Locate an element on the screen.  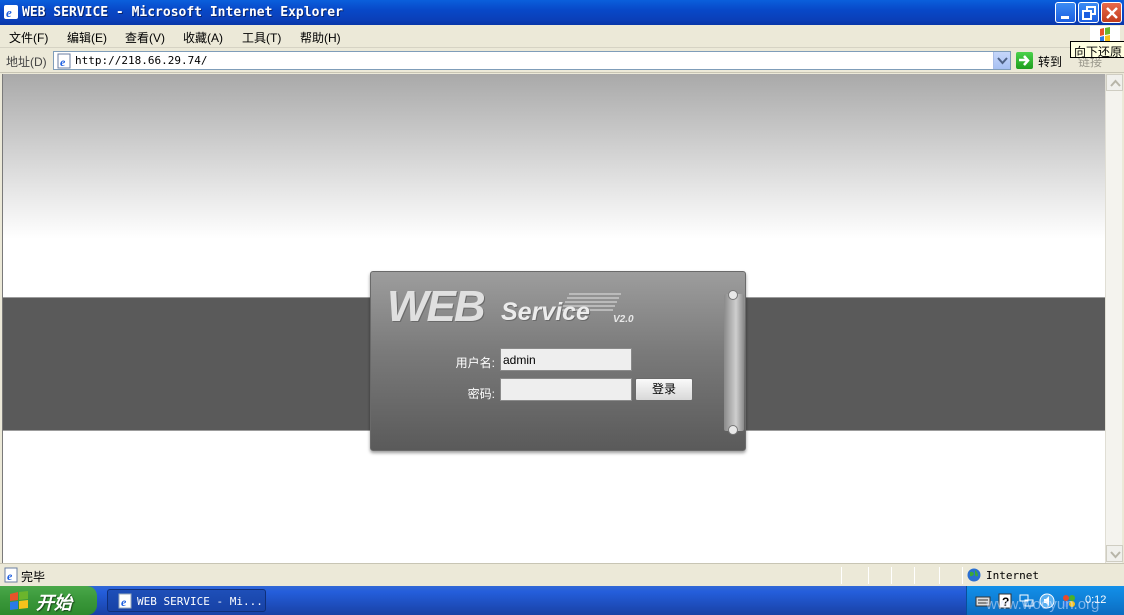
logo-web: WEB is located at coordinates (436, 306).